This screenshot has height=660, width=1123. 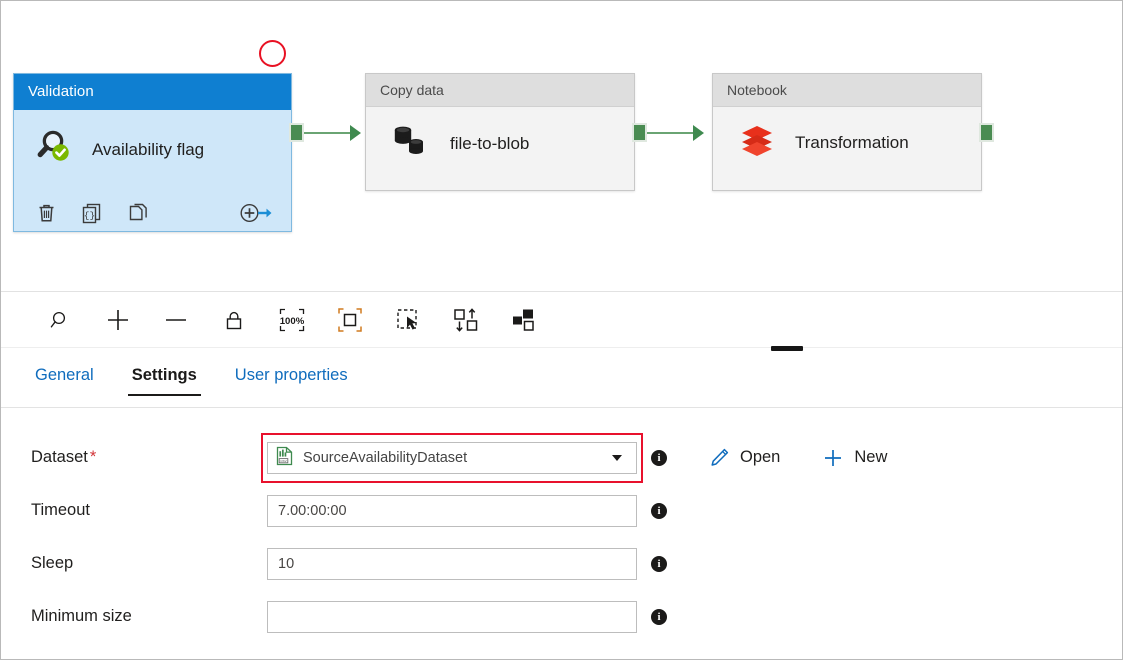 I want to click on connector-port-notebook-out, so click(x=986, y=132).